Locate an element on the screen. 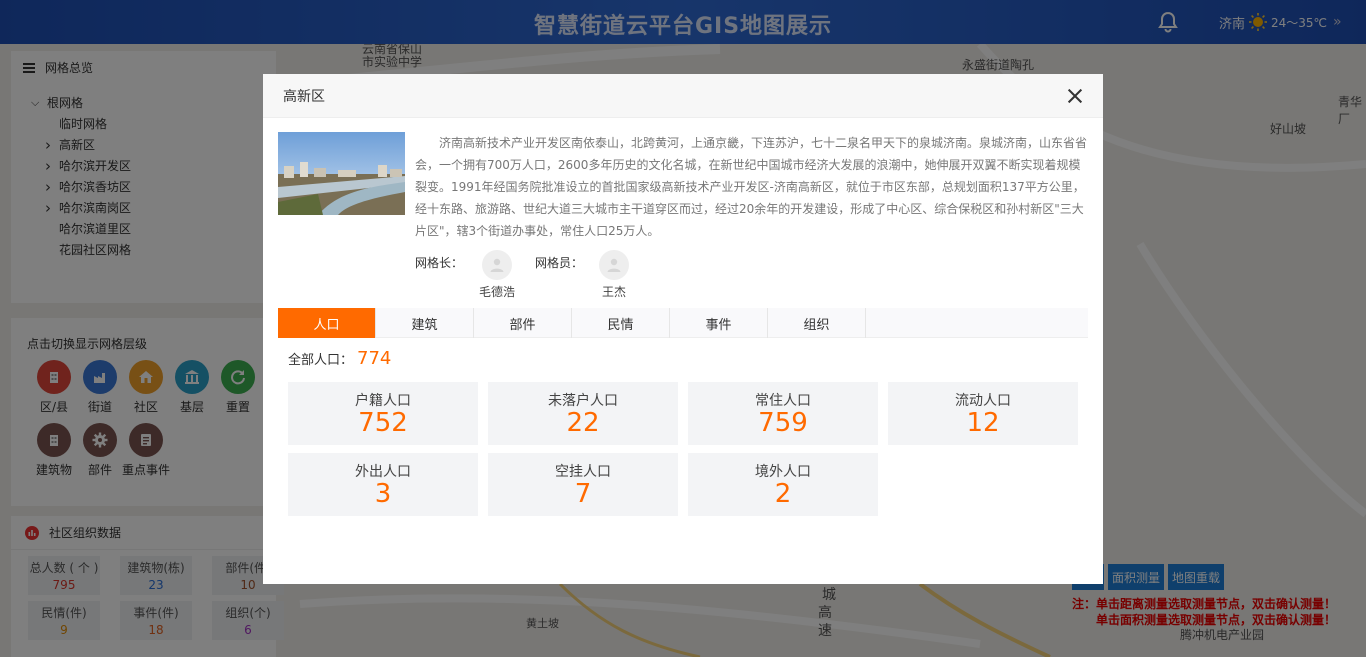 This screenshot has width=1366, height=657. staff-name: 王杰 is located at coordinates (614, 292).